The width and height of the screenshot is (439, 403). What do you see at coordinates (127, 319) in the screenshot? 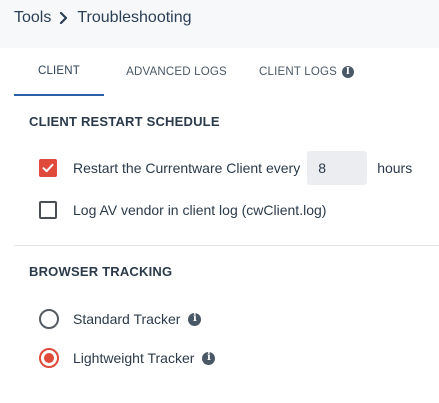
I see `standard-tracker-label: Standard Tracker` at bounding box center [127, 319].